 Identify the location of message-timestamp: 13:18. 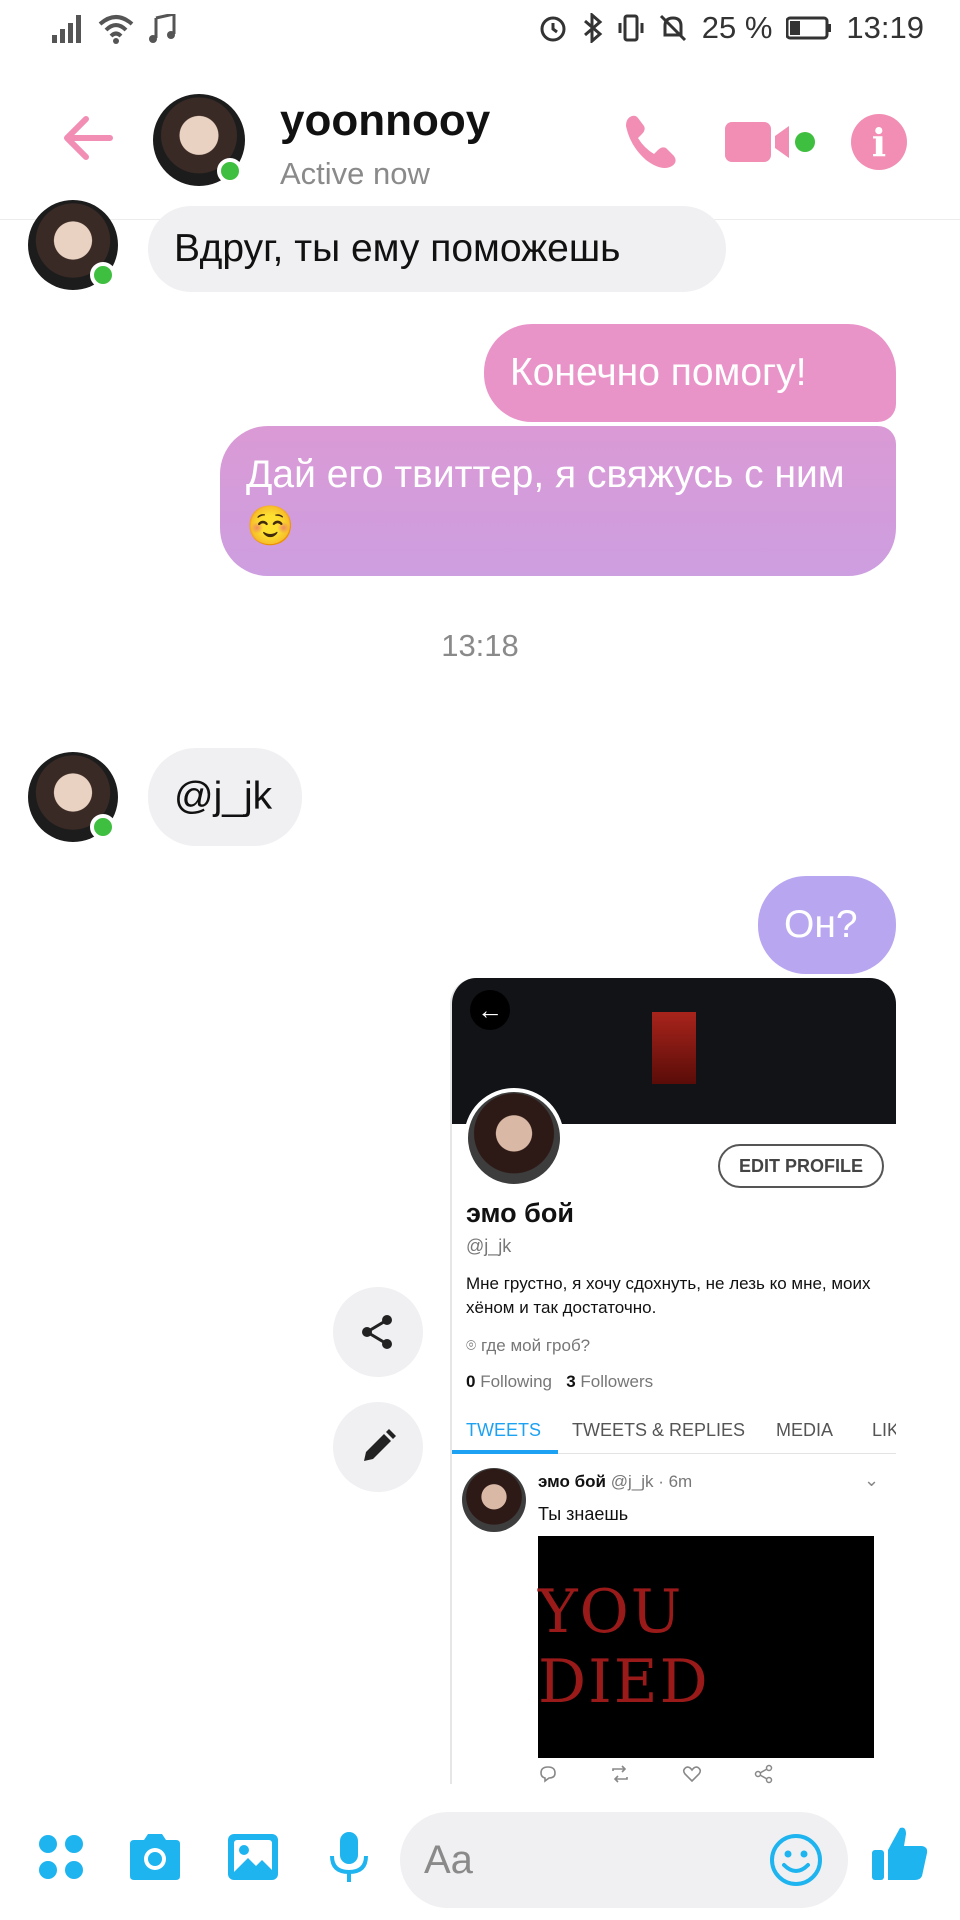
(480, 645).